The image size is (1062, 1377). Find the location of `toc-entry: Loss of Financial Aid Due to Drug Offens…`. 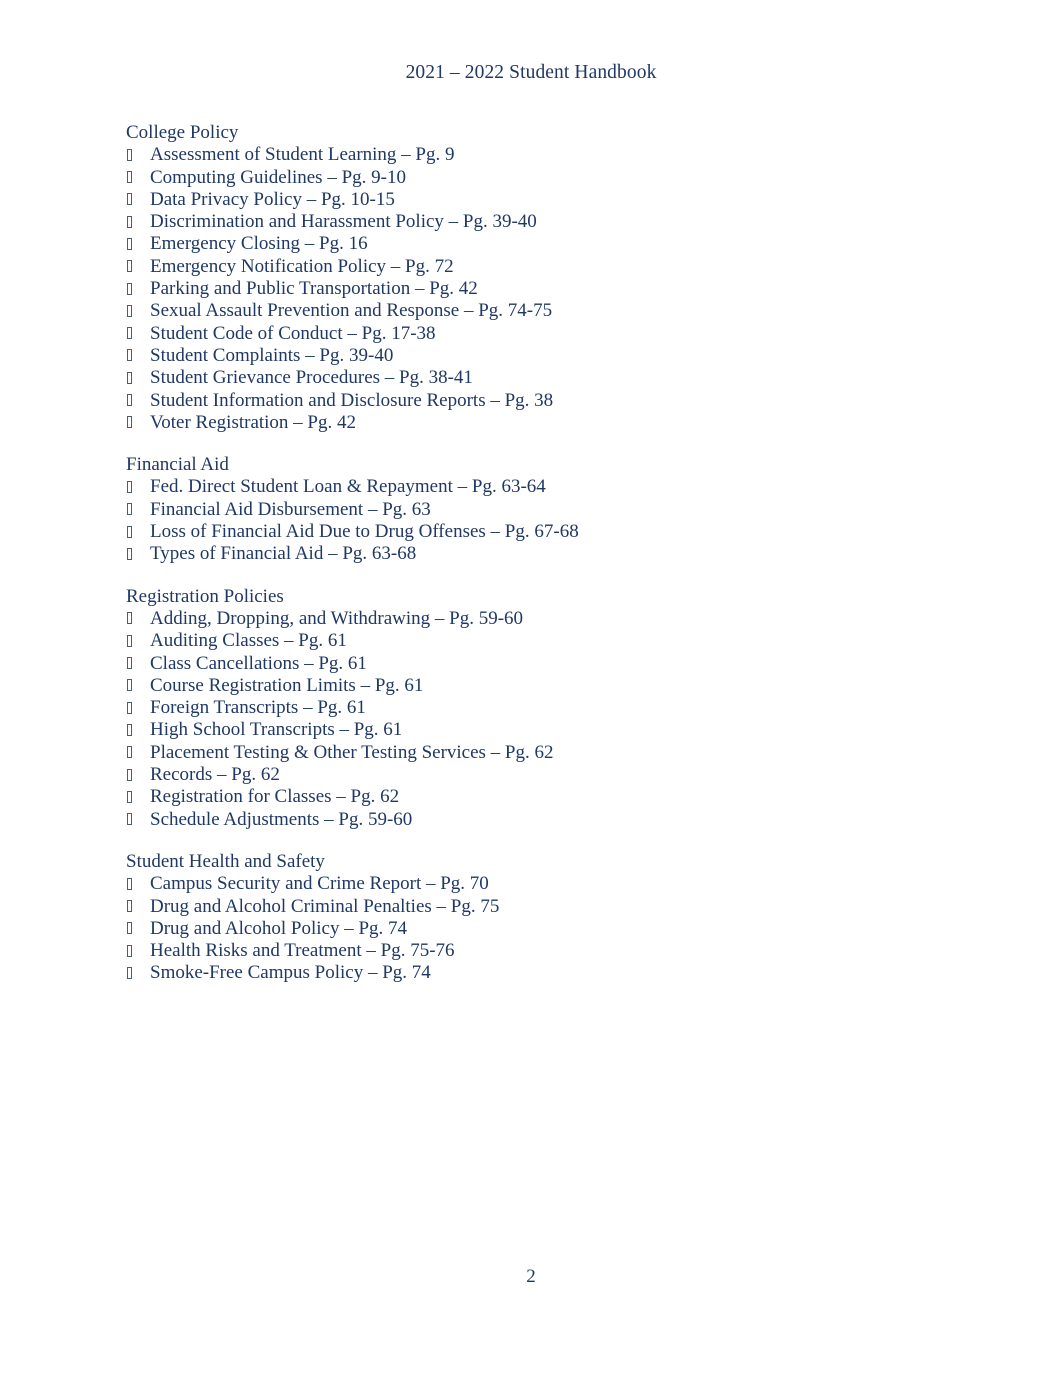

toc-entry: Loss of Financial Aid Due to Drug Offens… is located at coordinates (526, 532).